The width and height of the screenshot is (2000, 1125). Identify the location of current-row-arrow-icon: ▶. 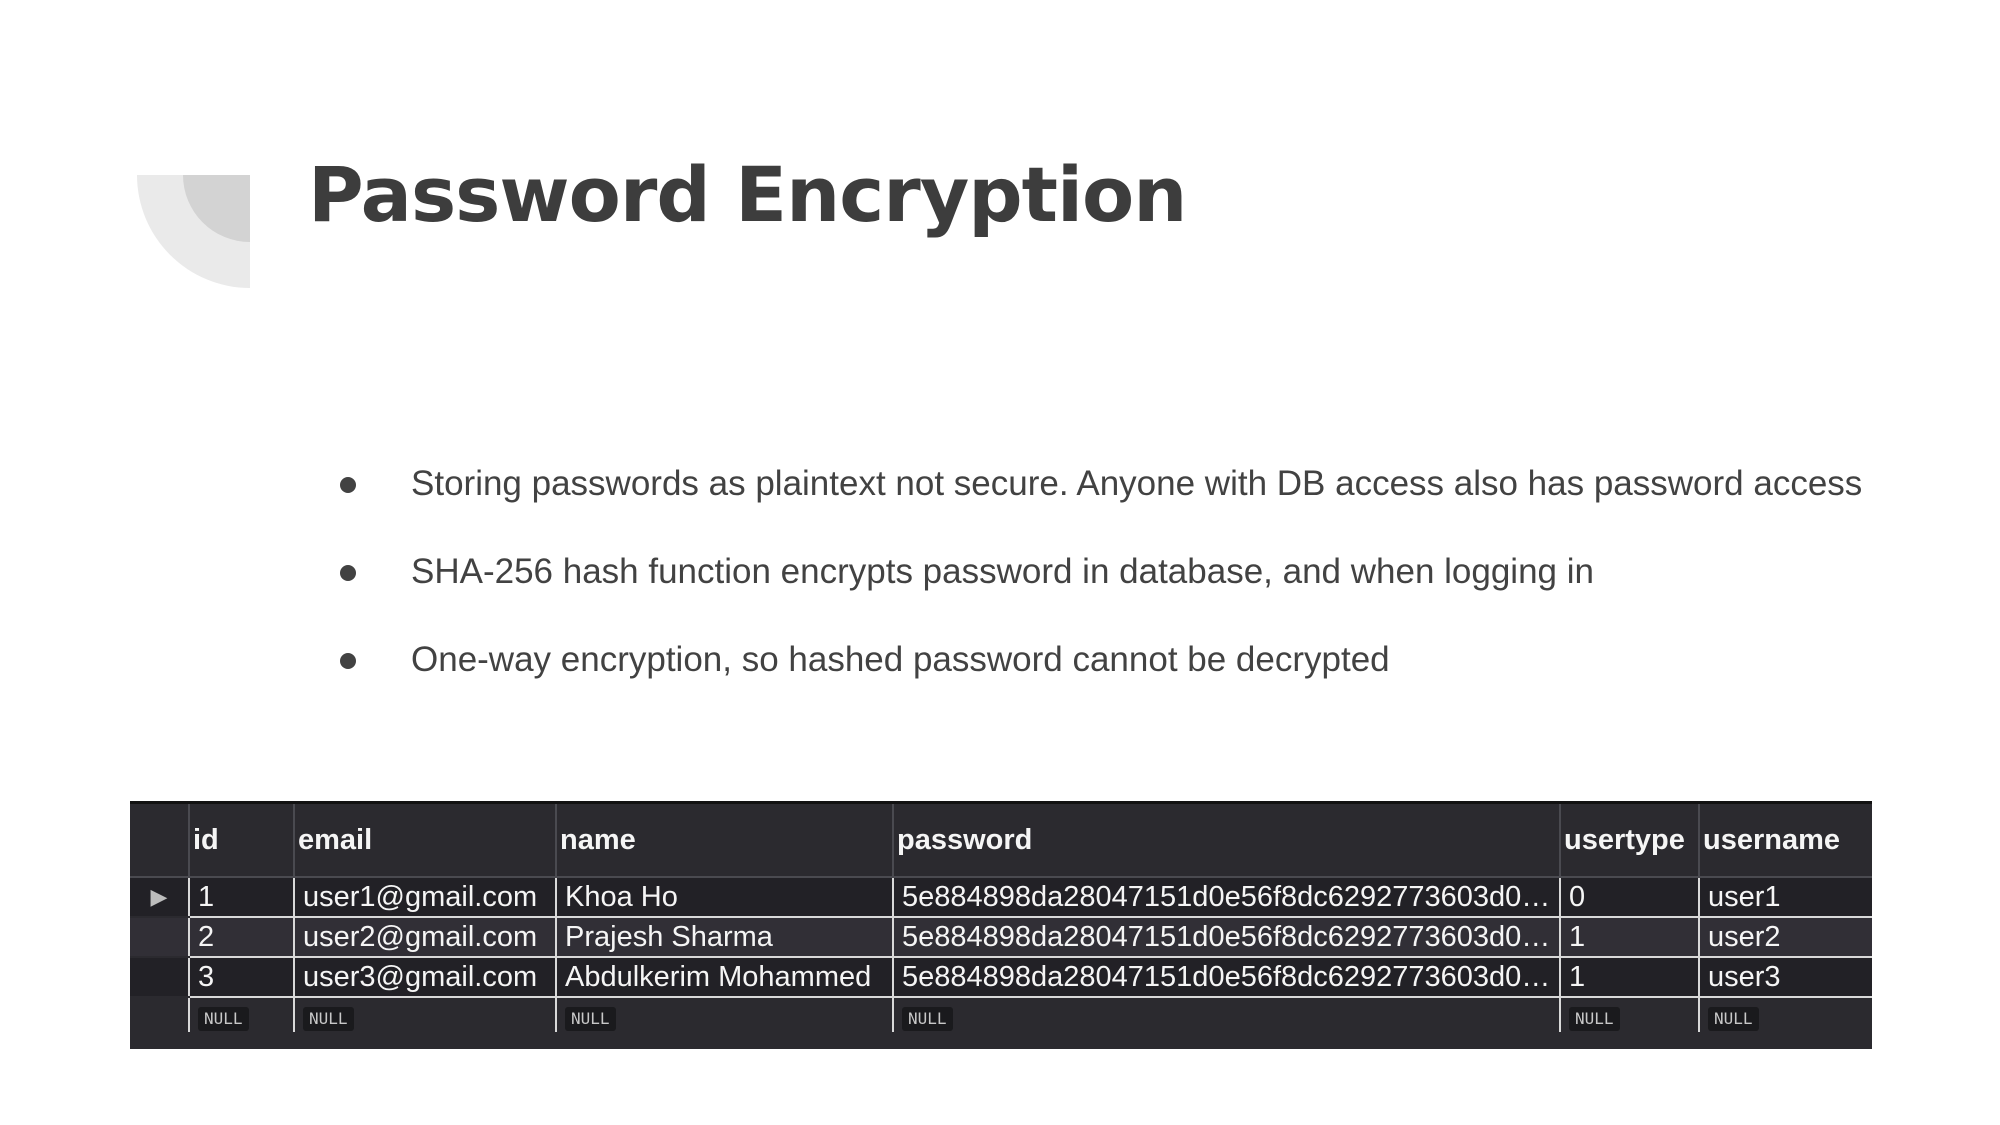
(159, 897).